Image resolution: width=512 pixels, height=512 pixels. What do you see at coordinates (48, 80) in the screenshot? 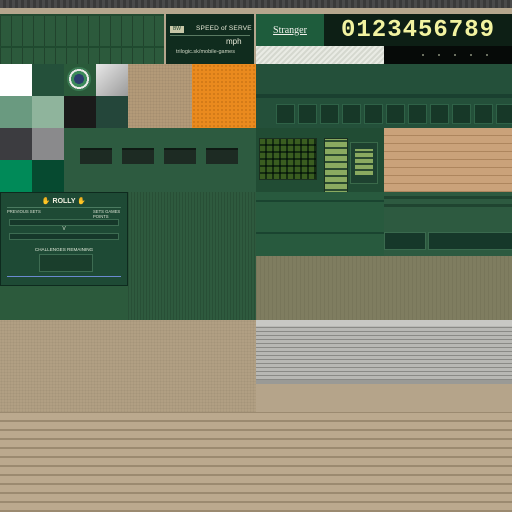
I see `swatch-green` at bounding box center [48, 80].